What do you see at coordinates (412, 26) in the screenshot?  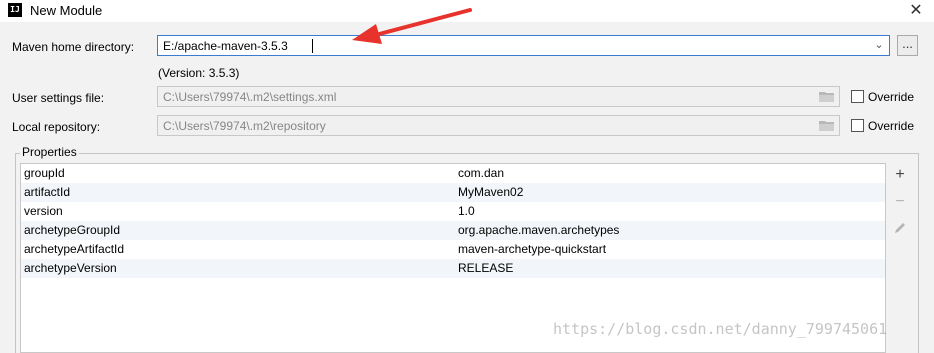 I see `annotation-arrow-icon` at bounding box center [412, 26].